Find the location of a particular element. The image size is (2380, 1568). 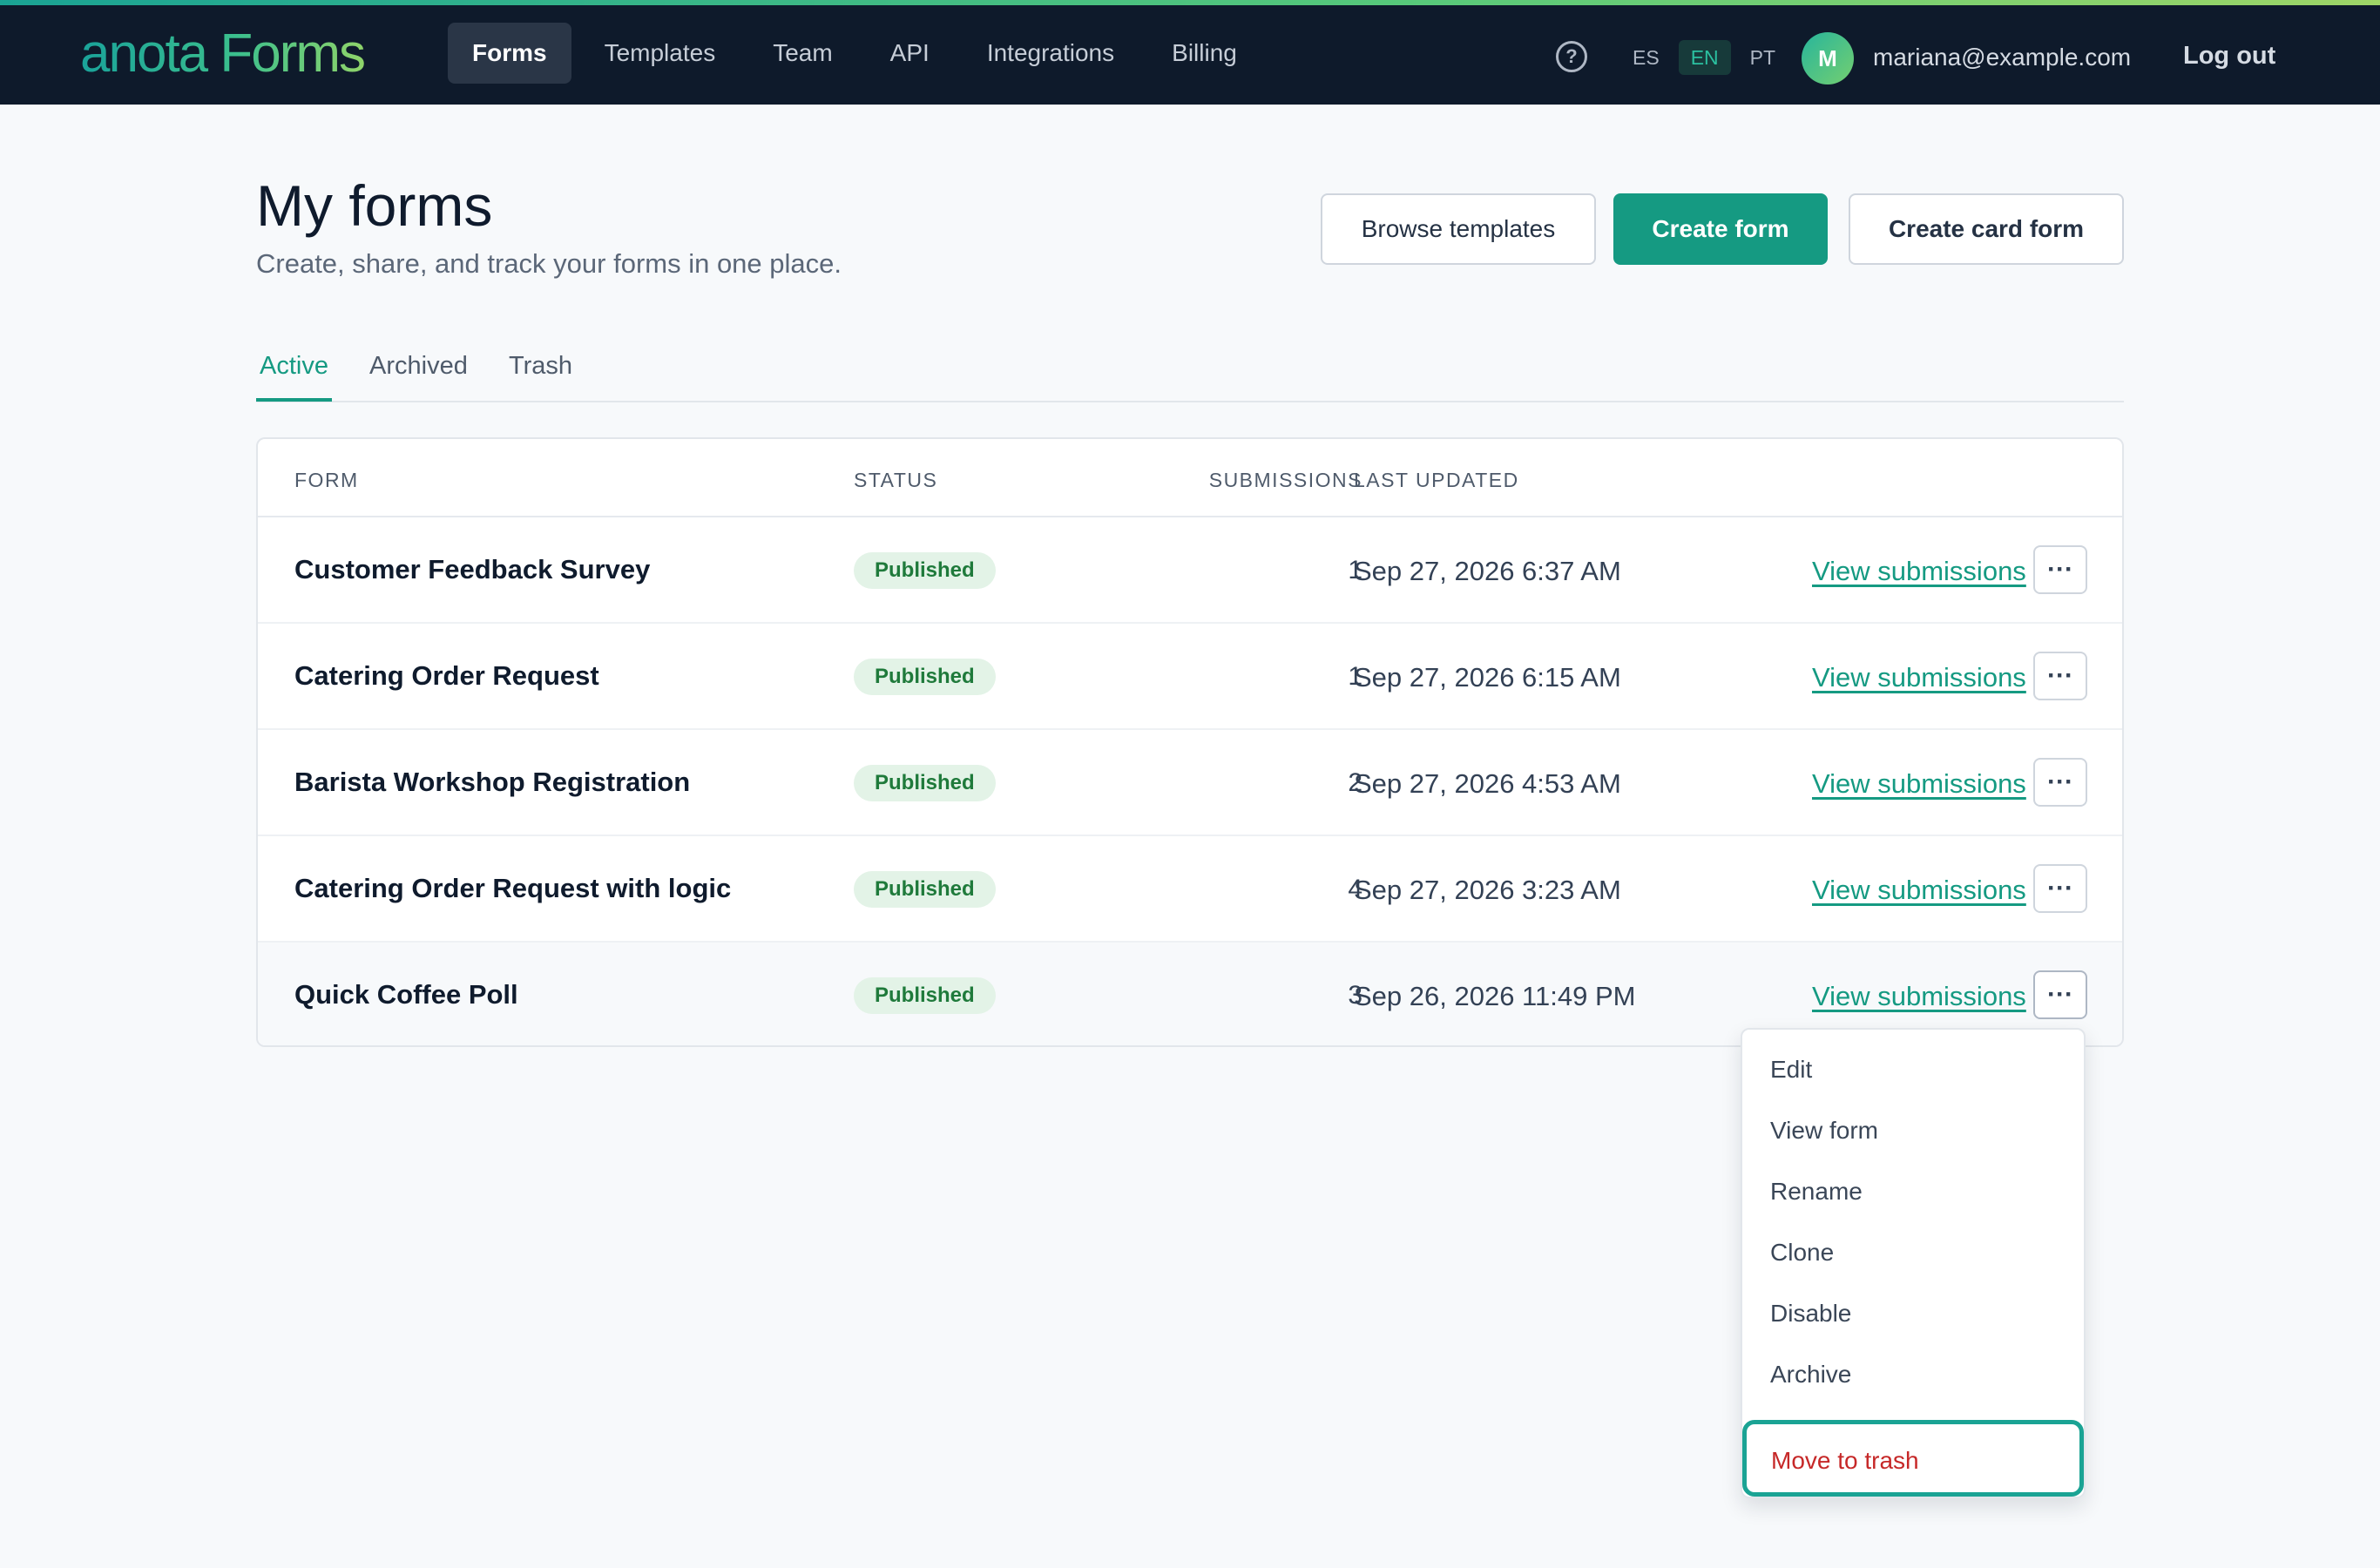

menu-item-move-to-trash: Move to trash is located at coordinates (1913, 1458).